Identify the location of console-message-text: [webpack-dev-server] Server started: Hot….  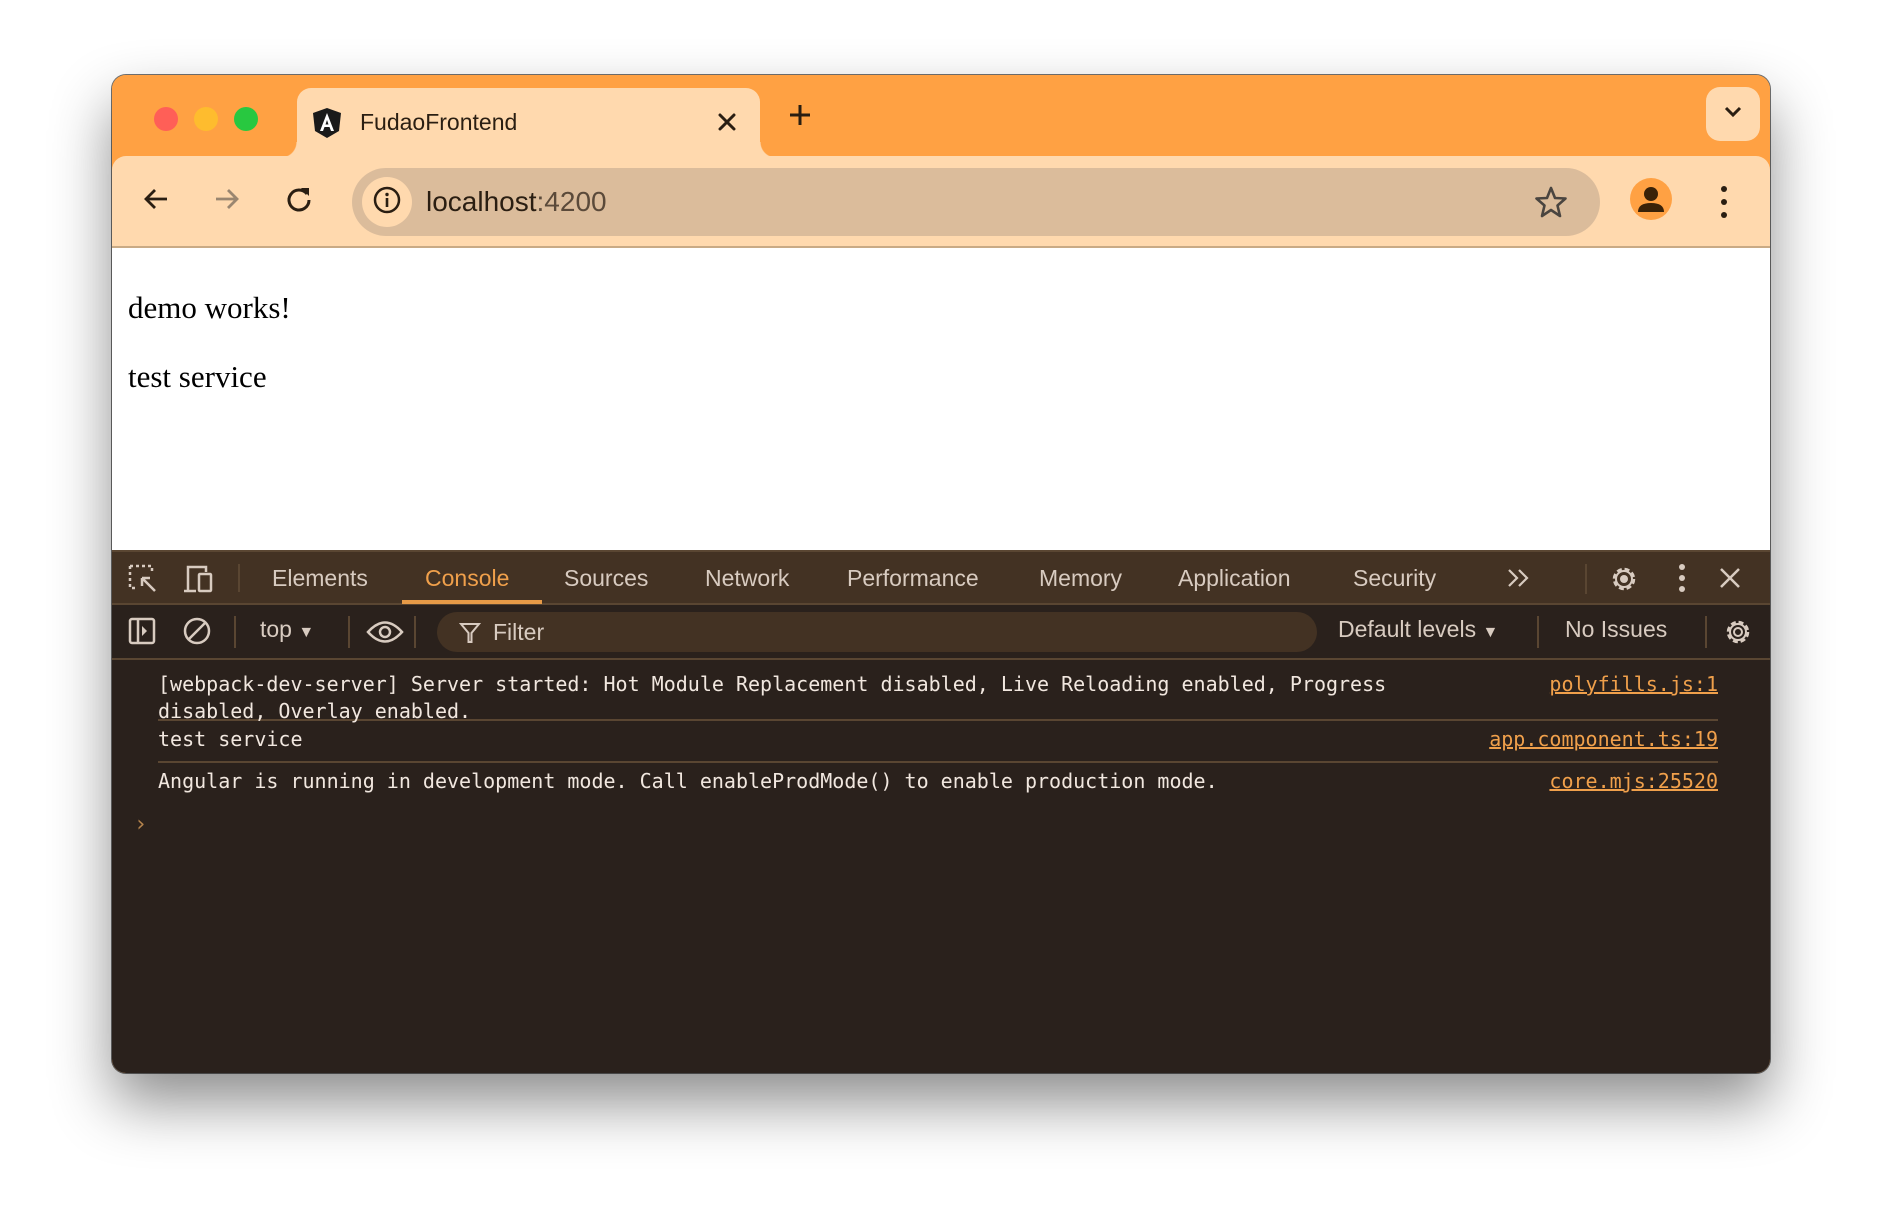
(778, 697).